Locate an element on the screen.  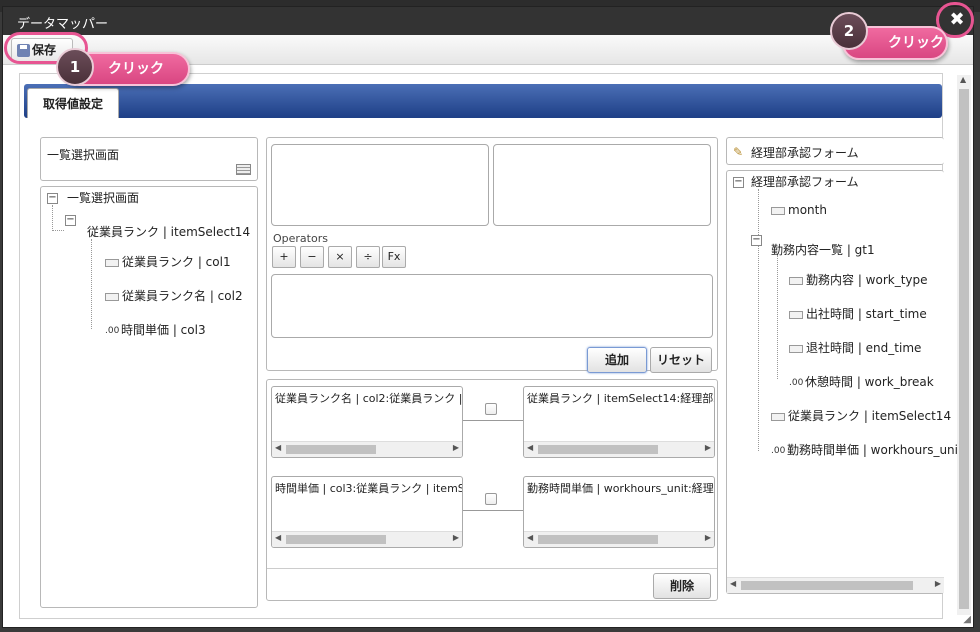
target-tree-gt1: 勤務内容一覧 | gt1 is located at coordinates (823, 249).